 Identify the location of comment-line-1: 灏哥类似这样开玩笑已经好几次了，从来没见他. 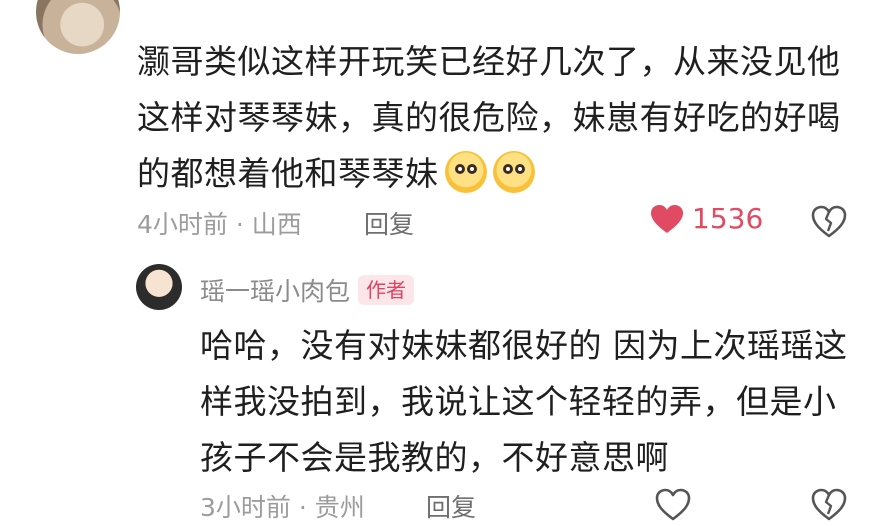
(489, 61).